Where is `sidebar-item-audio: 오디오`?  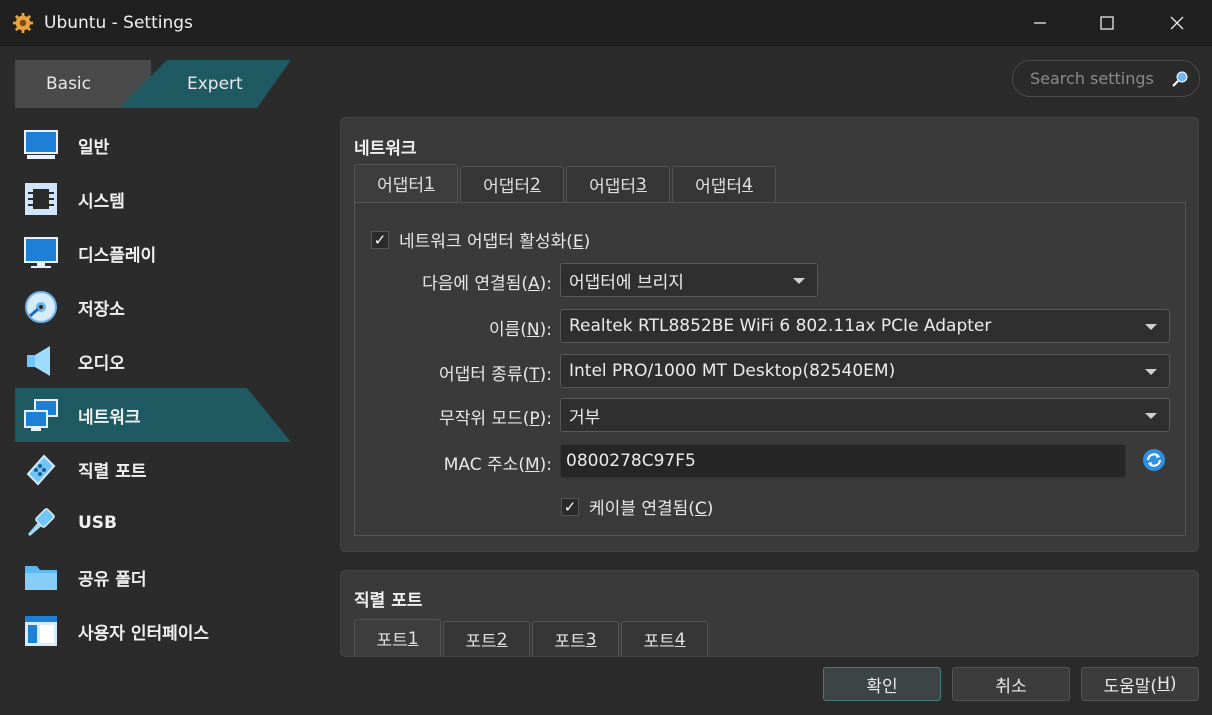
sidebar-item-audio: 오디오 is located at coordinates (160, 361).